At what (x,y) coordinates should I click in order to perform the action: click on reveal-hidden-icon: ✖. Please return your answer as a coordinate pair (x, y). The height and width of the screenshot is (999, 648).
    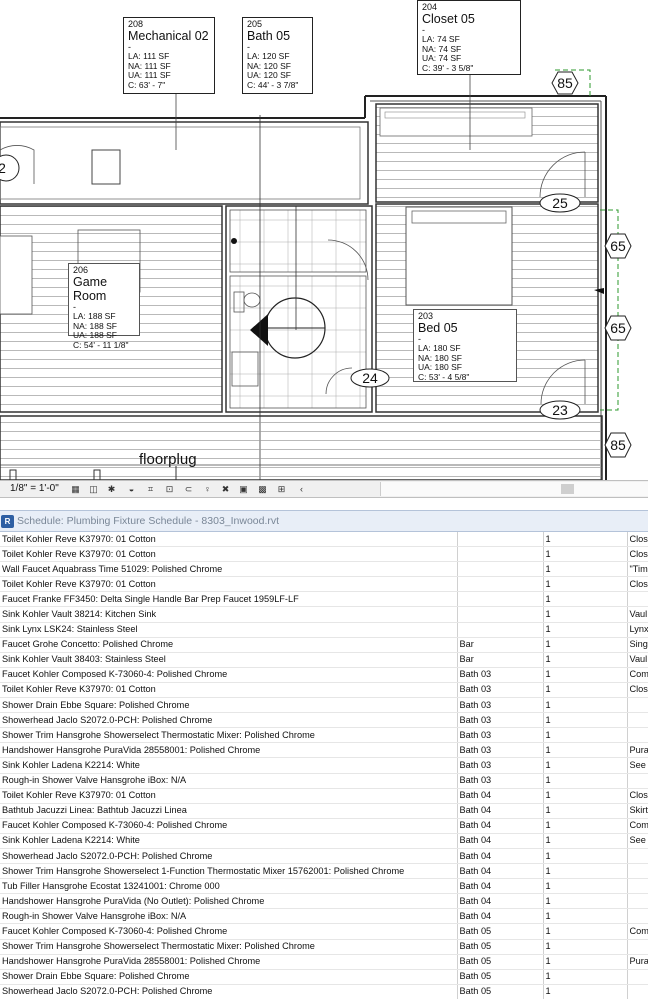
    Looking at the image, I should click on (225, 489).